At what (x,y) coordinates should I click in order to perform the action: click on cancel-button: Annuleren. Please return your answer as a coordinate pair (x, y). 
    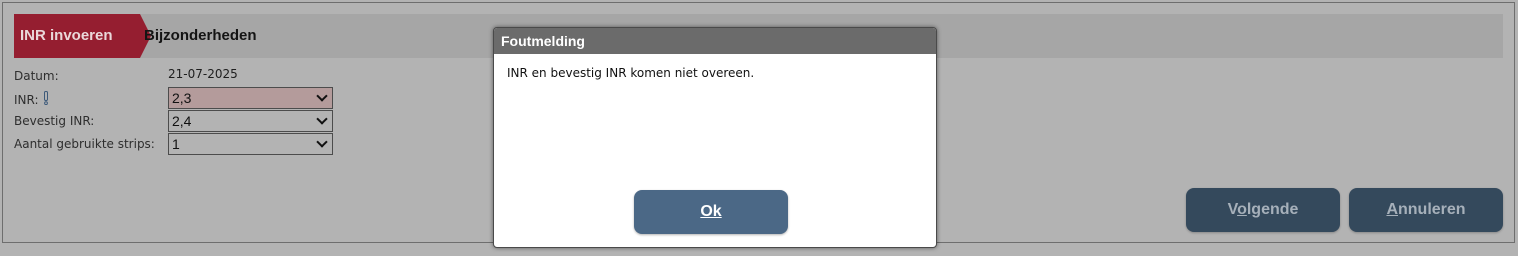
    Looking at the image, I should click on (1426, 210).